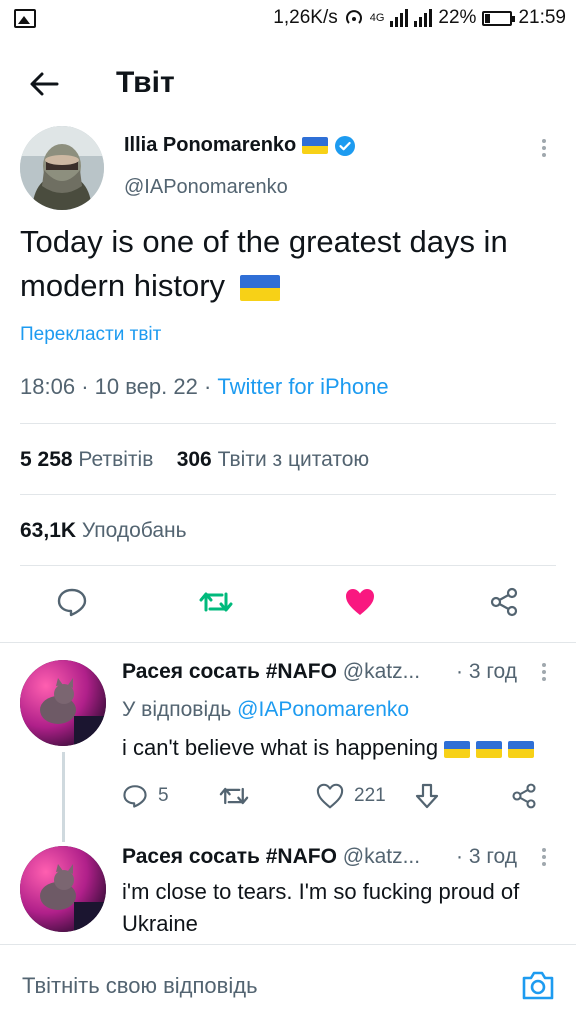 The height and width of the screenshot is (1024, 576). Describe the element at coordinates (146, 386) in the screenshot. I see `tweet-date: 10 вер. 22` at that location.